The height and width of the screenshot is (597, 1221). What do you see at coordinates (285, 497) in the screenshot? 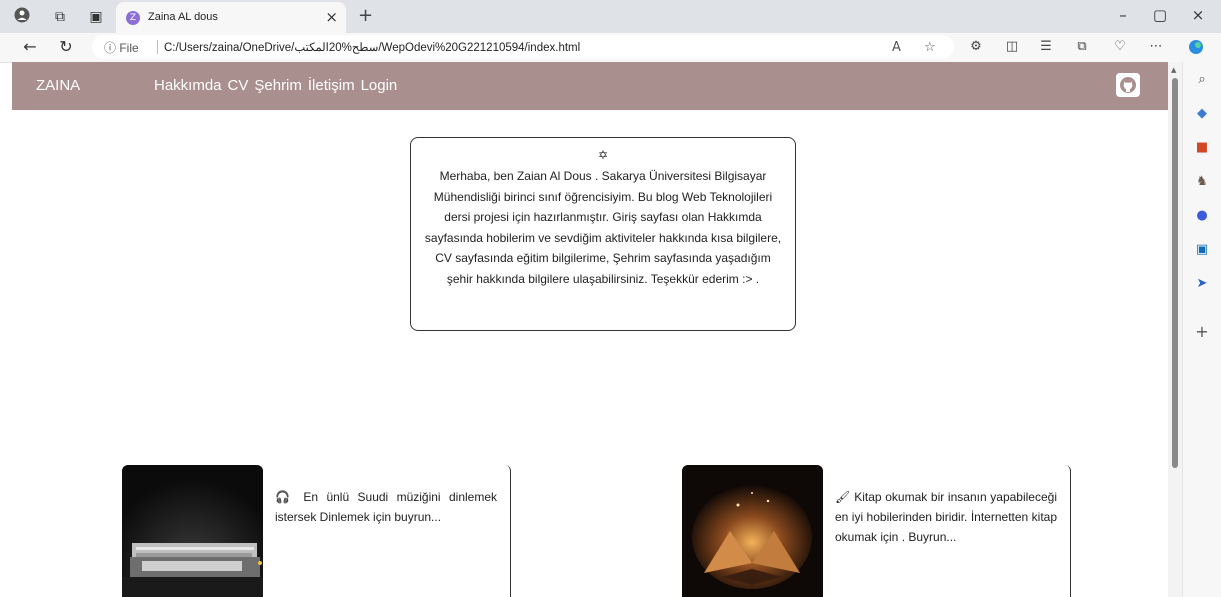
I see `headphones-icon: 🎧` at bounding box center [285, 497].